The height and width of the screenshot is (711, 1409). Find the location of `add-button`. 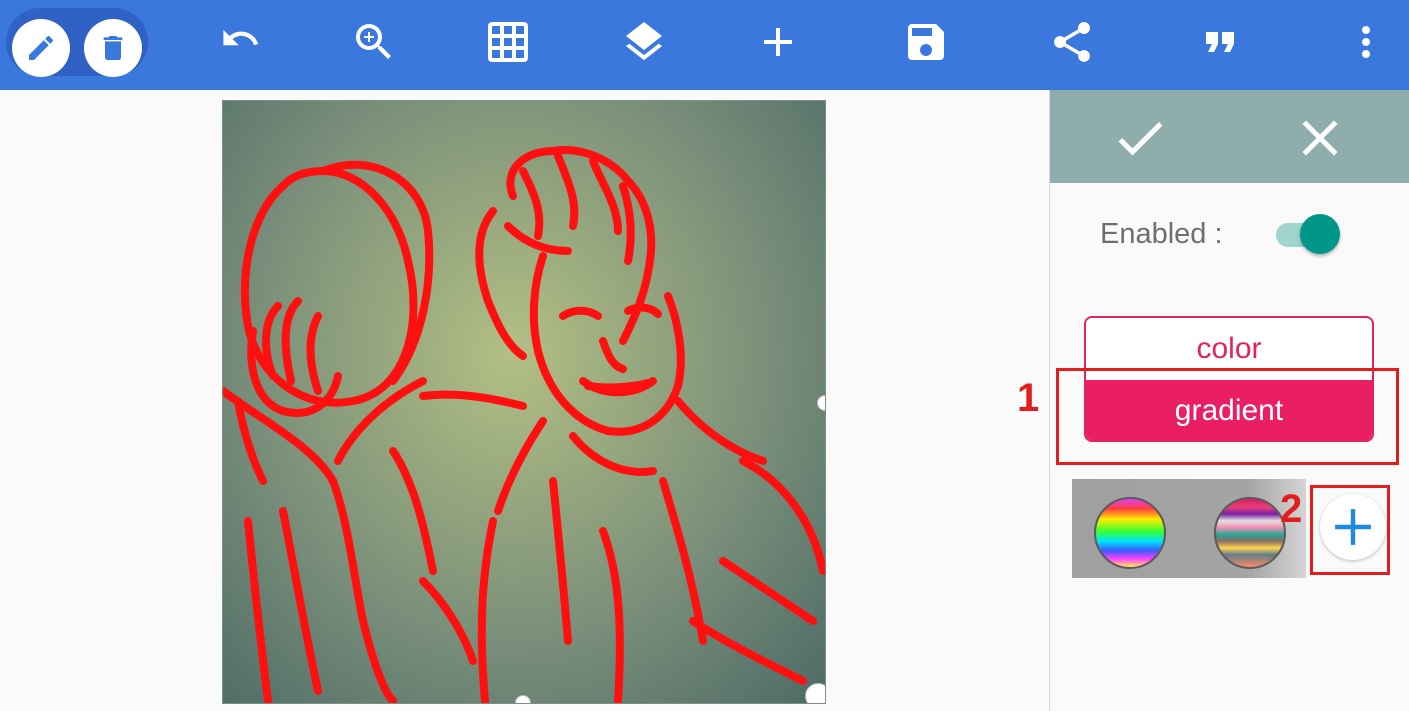

add-button is located at coordinates (778, 42).